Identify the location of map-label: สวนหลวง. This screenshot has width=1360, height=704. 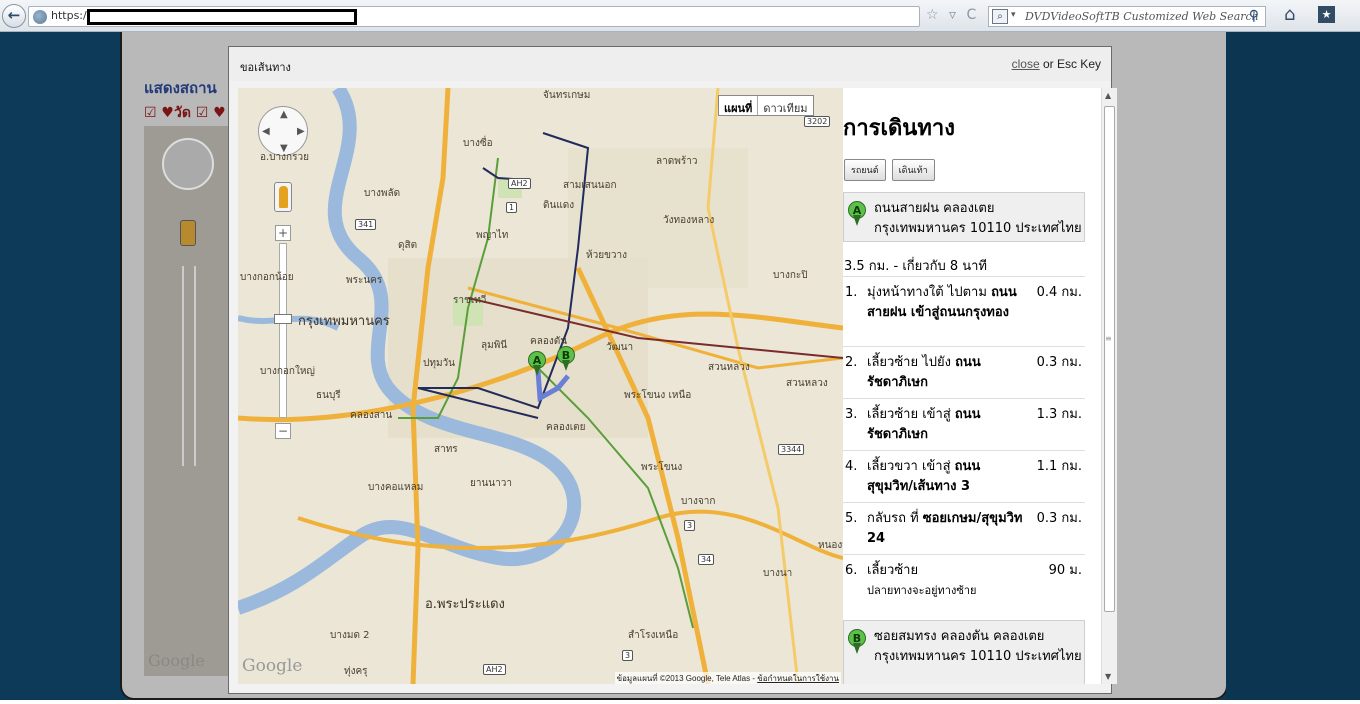
(729, 367).